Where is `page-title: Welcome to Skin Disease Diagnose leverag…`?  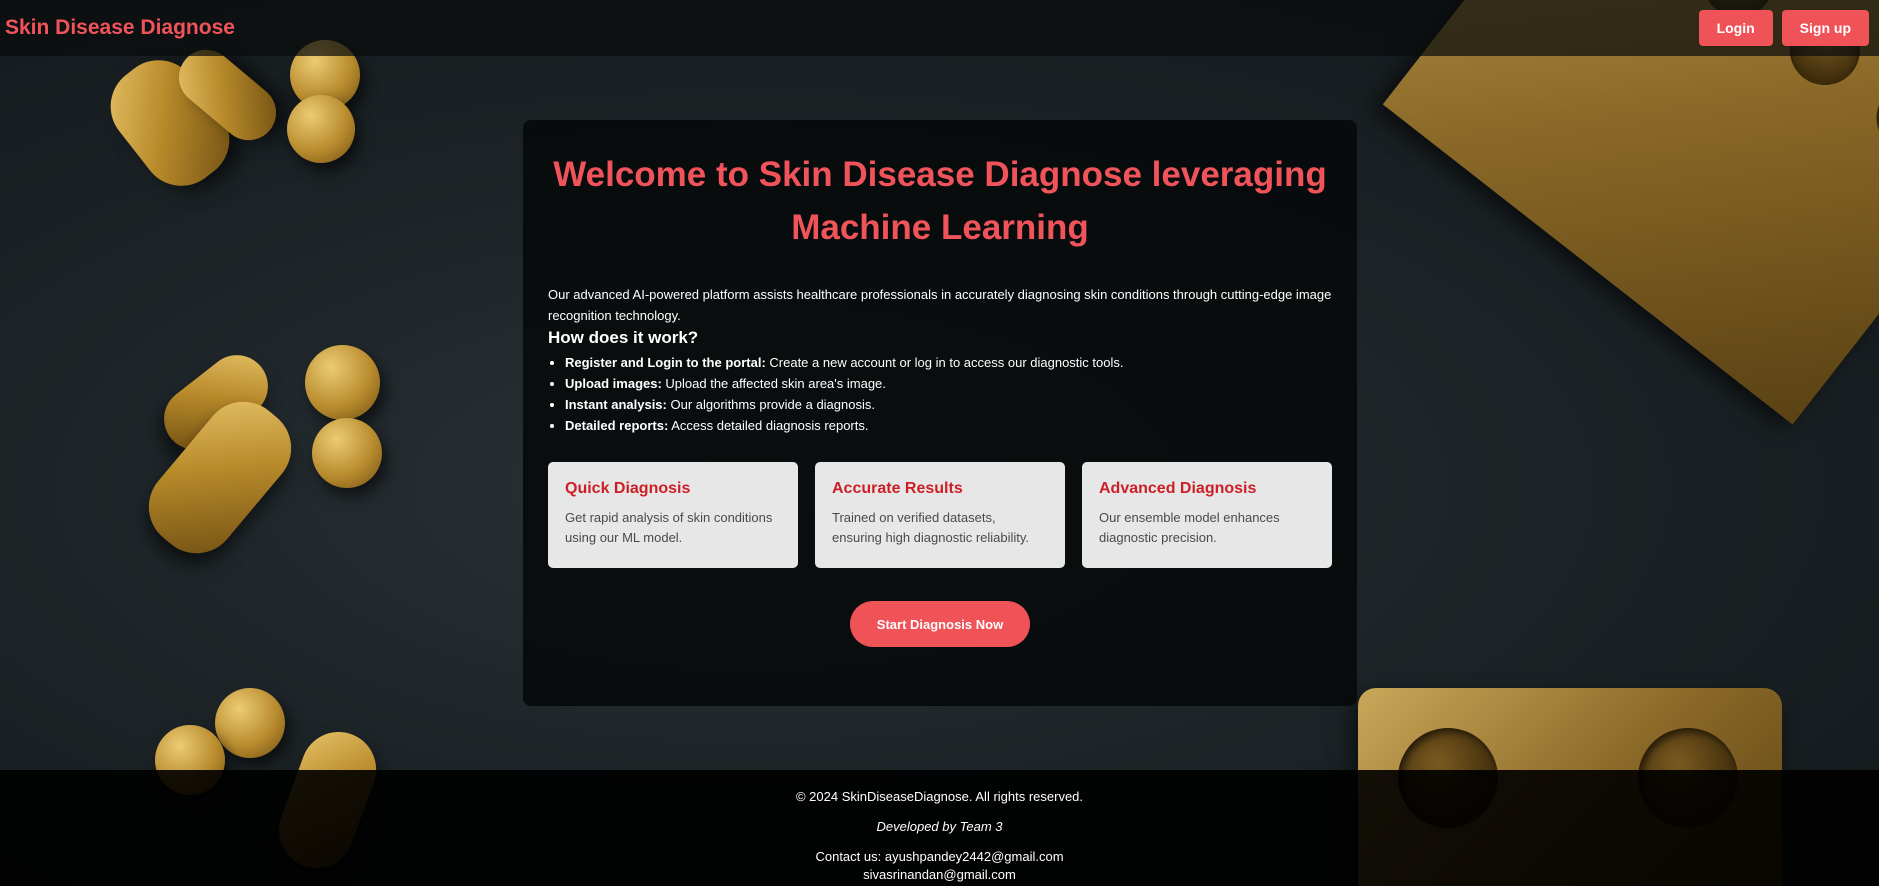
page-title: Welcome to Skin Disease Diagnose leverag… is located at coordinates (940, 201).